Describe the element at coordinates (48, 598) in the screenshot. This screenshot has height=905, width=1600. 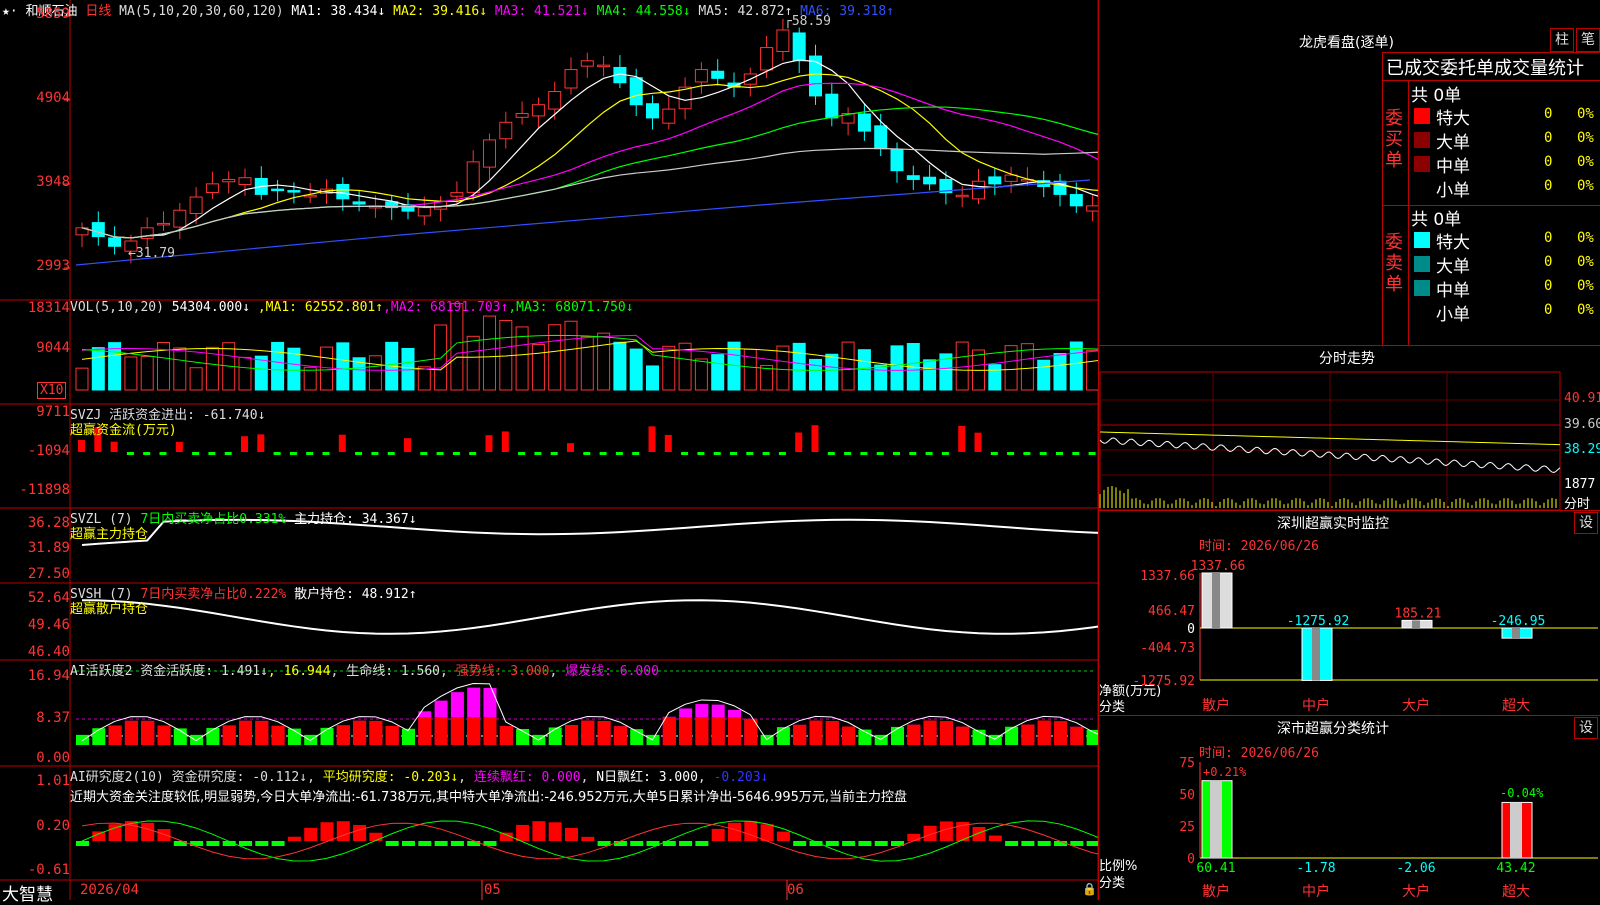
I see `svsh-y-label-1: 52.64` at that location.